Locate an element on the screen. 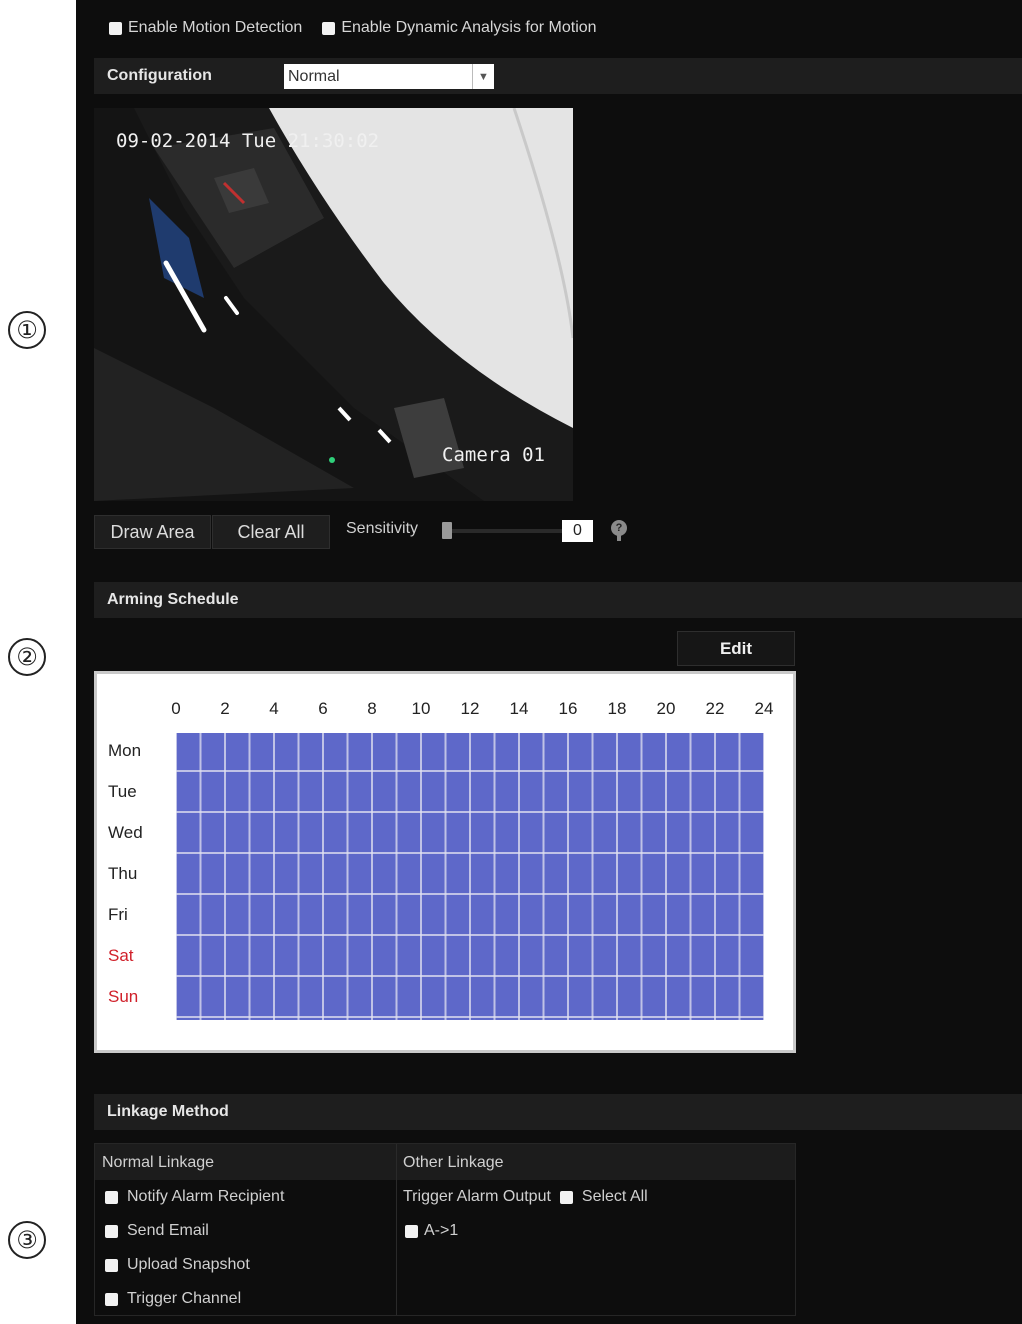 Image resolution: width=1022 pixels, height=1324 pixels. hour-label: 24 is located at coordinates (764, 708).